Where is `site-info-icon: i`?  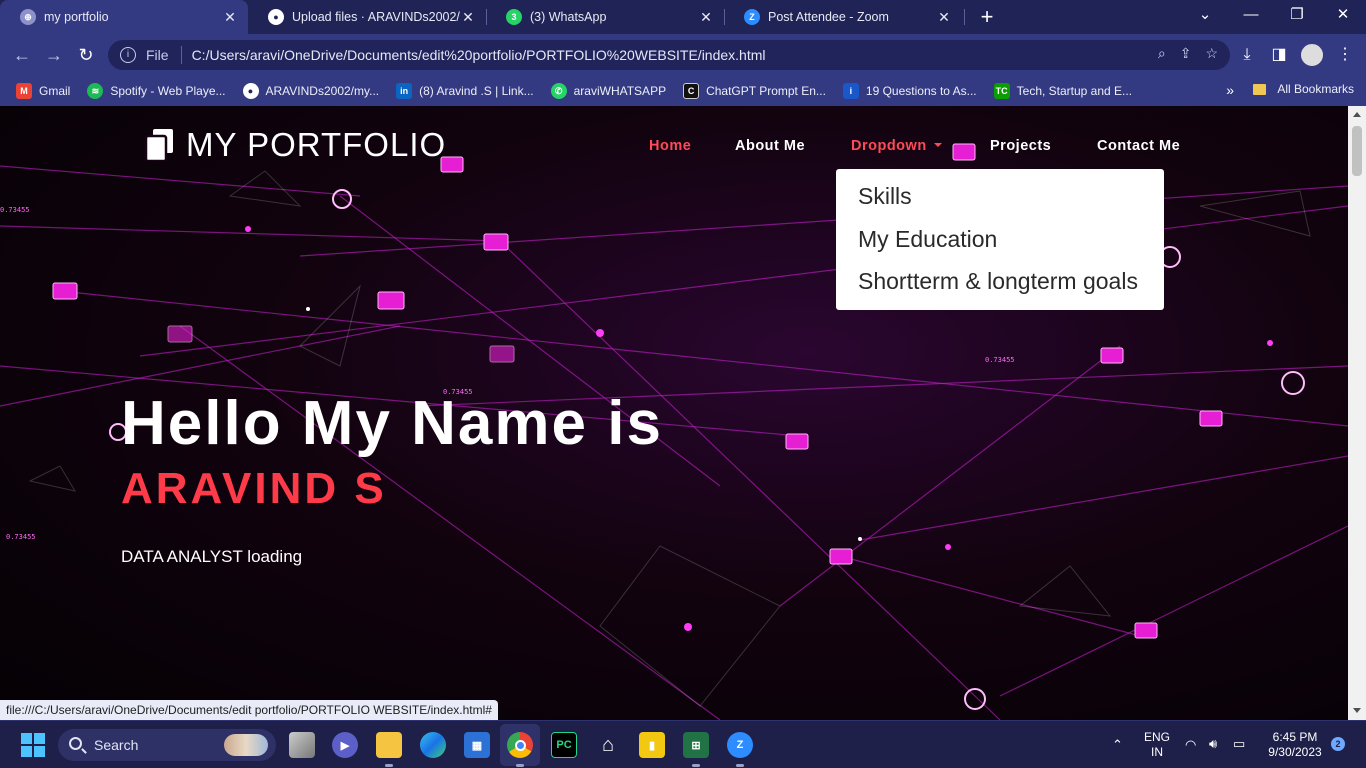 site-info-icon: i is located at coordinates (128, 55).